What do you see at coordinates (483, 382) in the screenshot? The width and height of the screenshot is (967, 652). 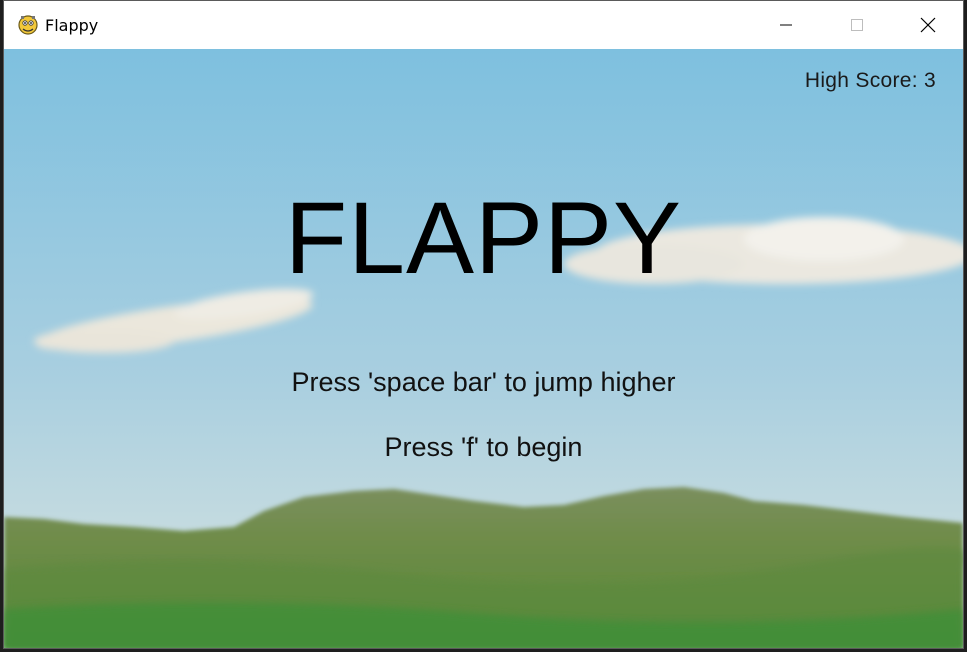 I see `jump-instruction: Press 'space bar' to jump higher` at bounding box center [483, 382].